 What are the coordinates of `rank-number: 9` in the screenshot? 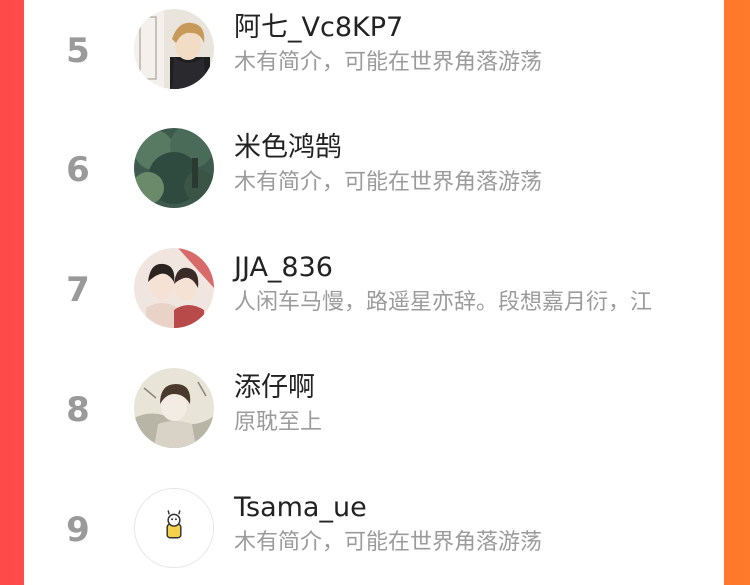 It's located at (78, 530).